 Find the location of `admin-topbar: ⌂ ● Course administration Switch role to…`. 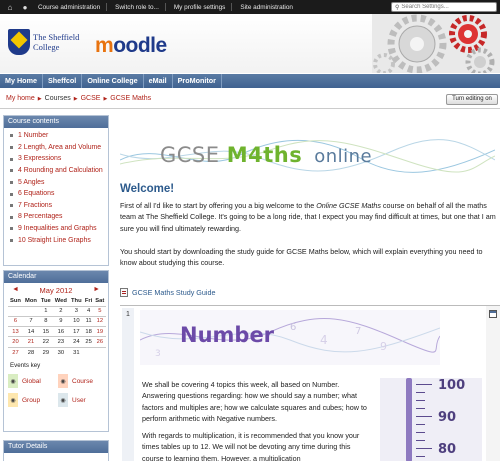

admin-topbar: ⌂ ● Course administration Switch role to… is located at coordinates (250, 7).